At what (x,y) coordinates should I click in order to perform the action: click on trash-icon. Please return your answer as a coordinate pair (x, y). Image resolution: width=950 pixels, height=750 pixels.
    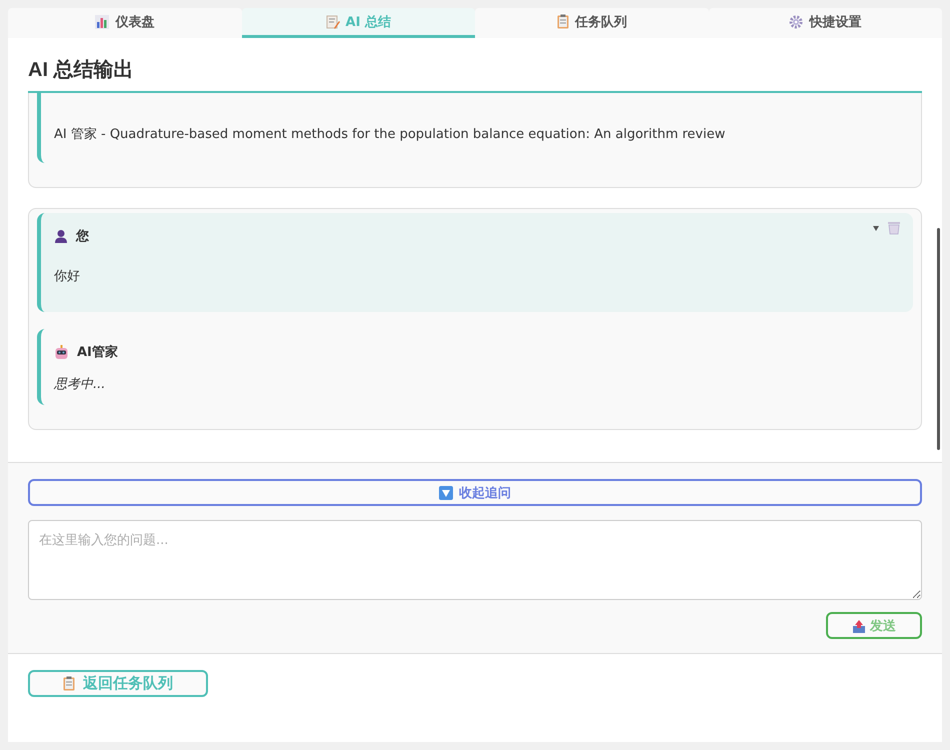
    Looking at the image, I should click on (894, 228).